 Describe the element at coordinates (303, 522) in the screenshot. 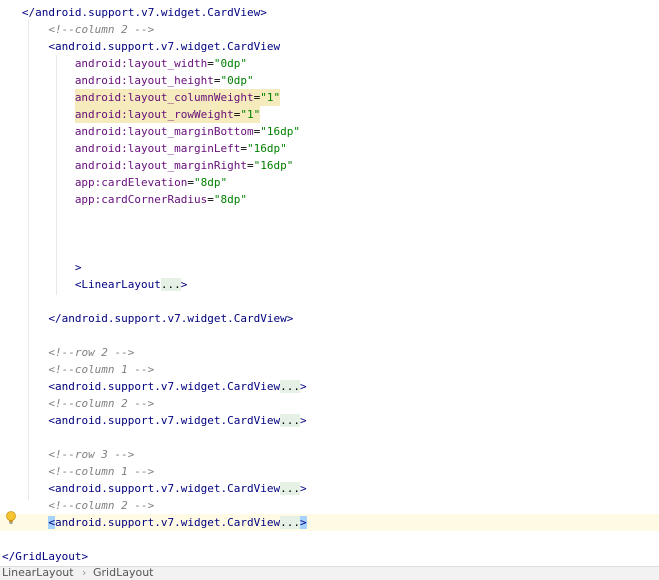

I see `brace-match: >` at that location.